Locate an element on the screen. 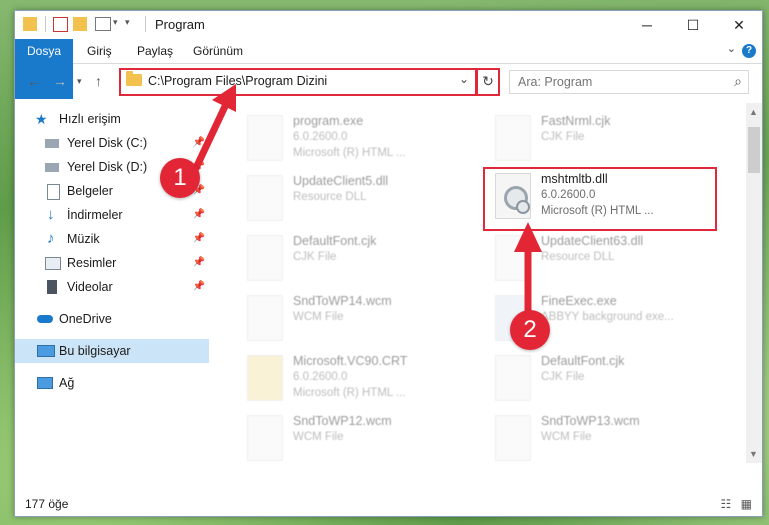 Image resolution: width=769 pixels, height=525 pixels. title-bar: ▾ ▾ Program ─ ☐ ✕ is located at coordinates (388, 25).